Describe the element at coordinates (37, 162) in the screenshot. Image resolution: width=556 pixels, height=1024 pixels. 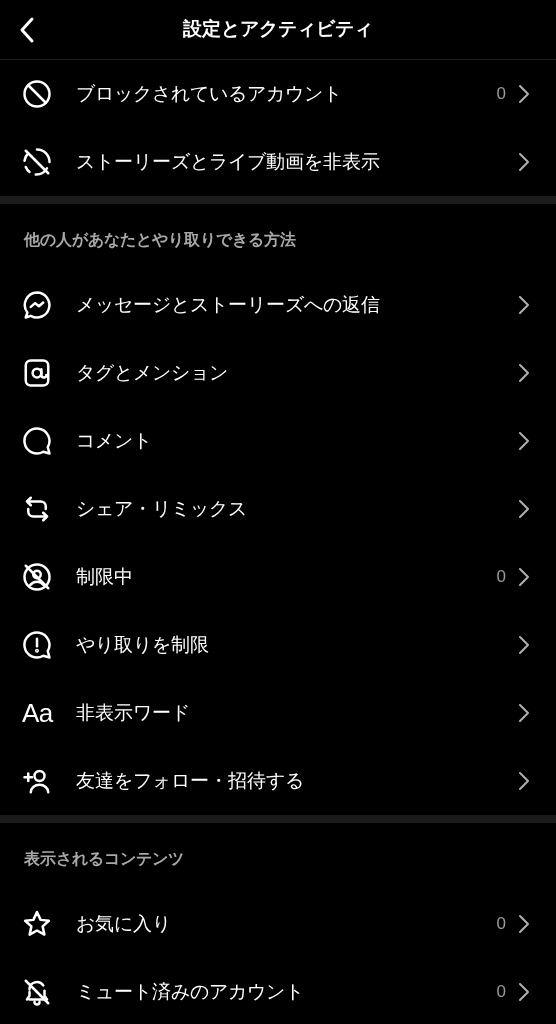
I see `hidden-story-icon` at that location.